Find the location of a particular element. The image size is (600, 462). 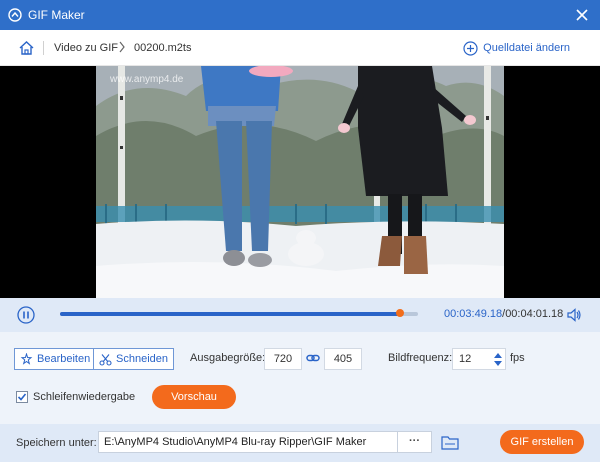

save-to-label: Speichern unter: is located at coordinates (56, 443).